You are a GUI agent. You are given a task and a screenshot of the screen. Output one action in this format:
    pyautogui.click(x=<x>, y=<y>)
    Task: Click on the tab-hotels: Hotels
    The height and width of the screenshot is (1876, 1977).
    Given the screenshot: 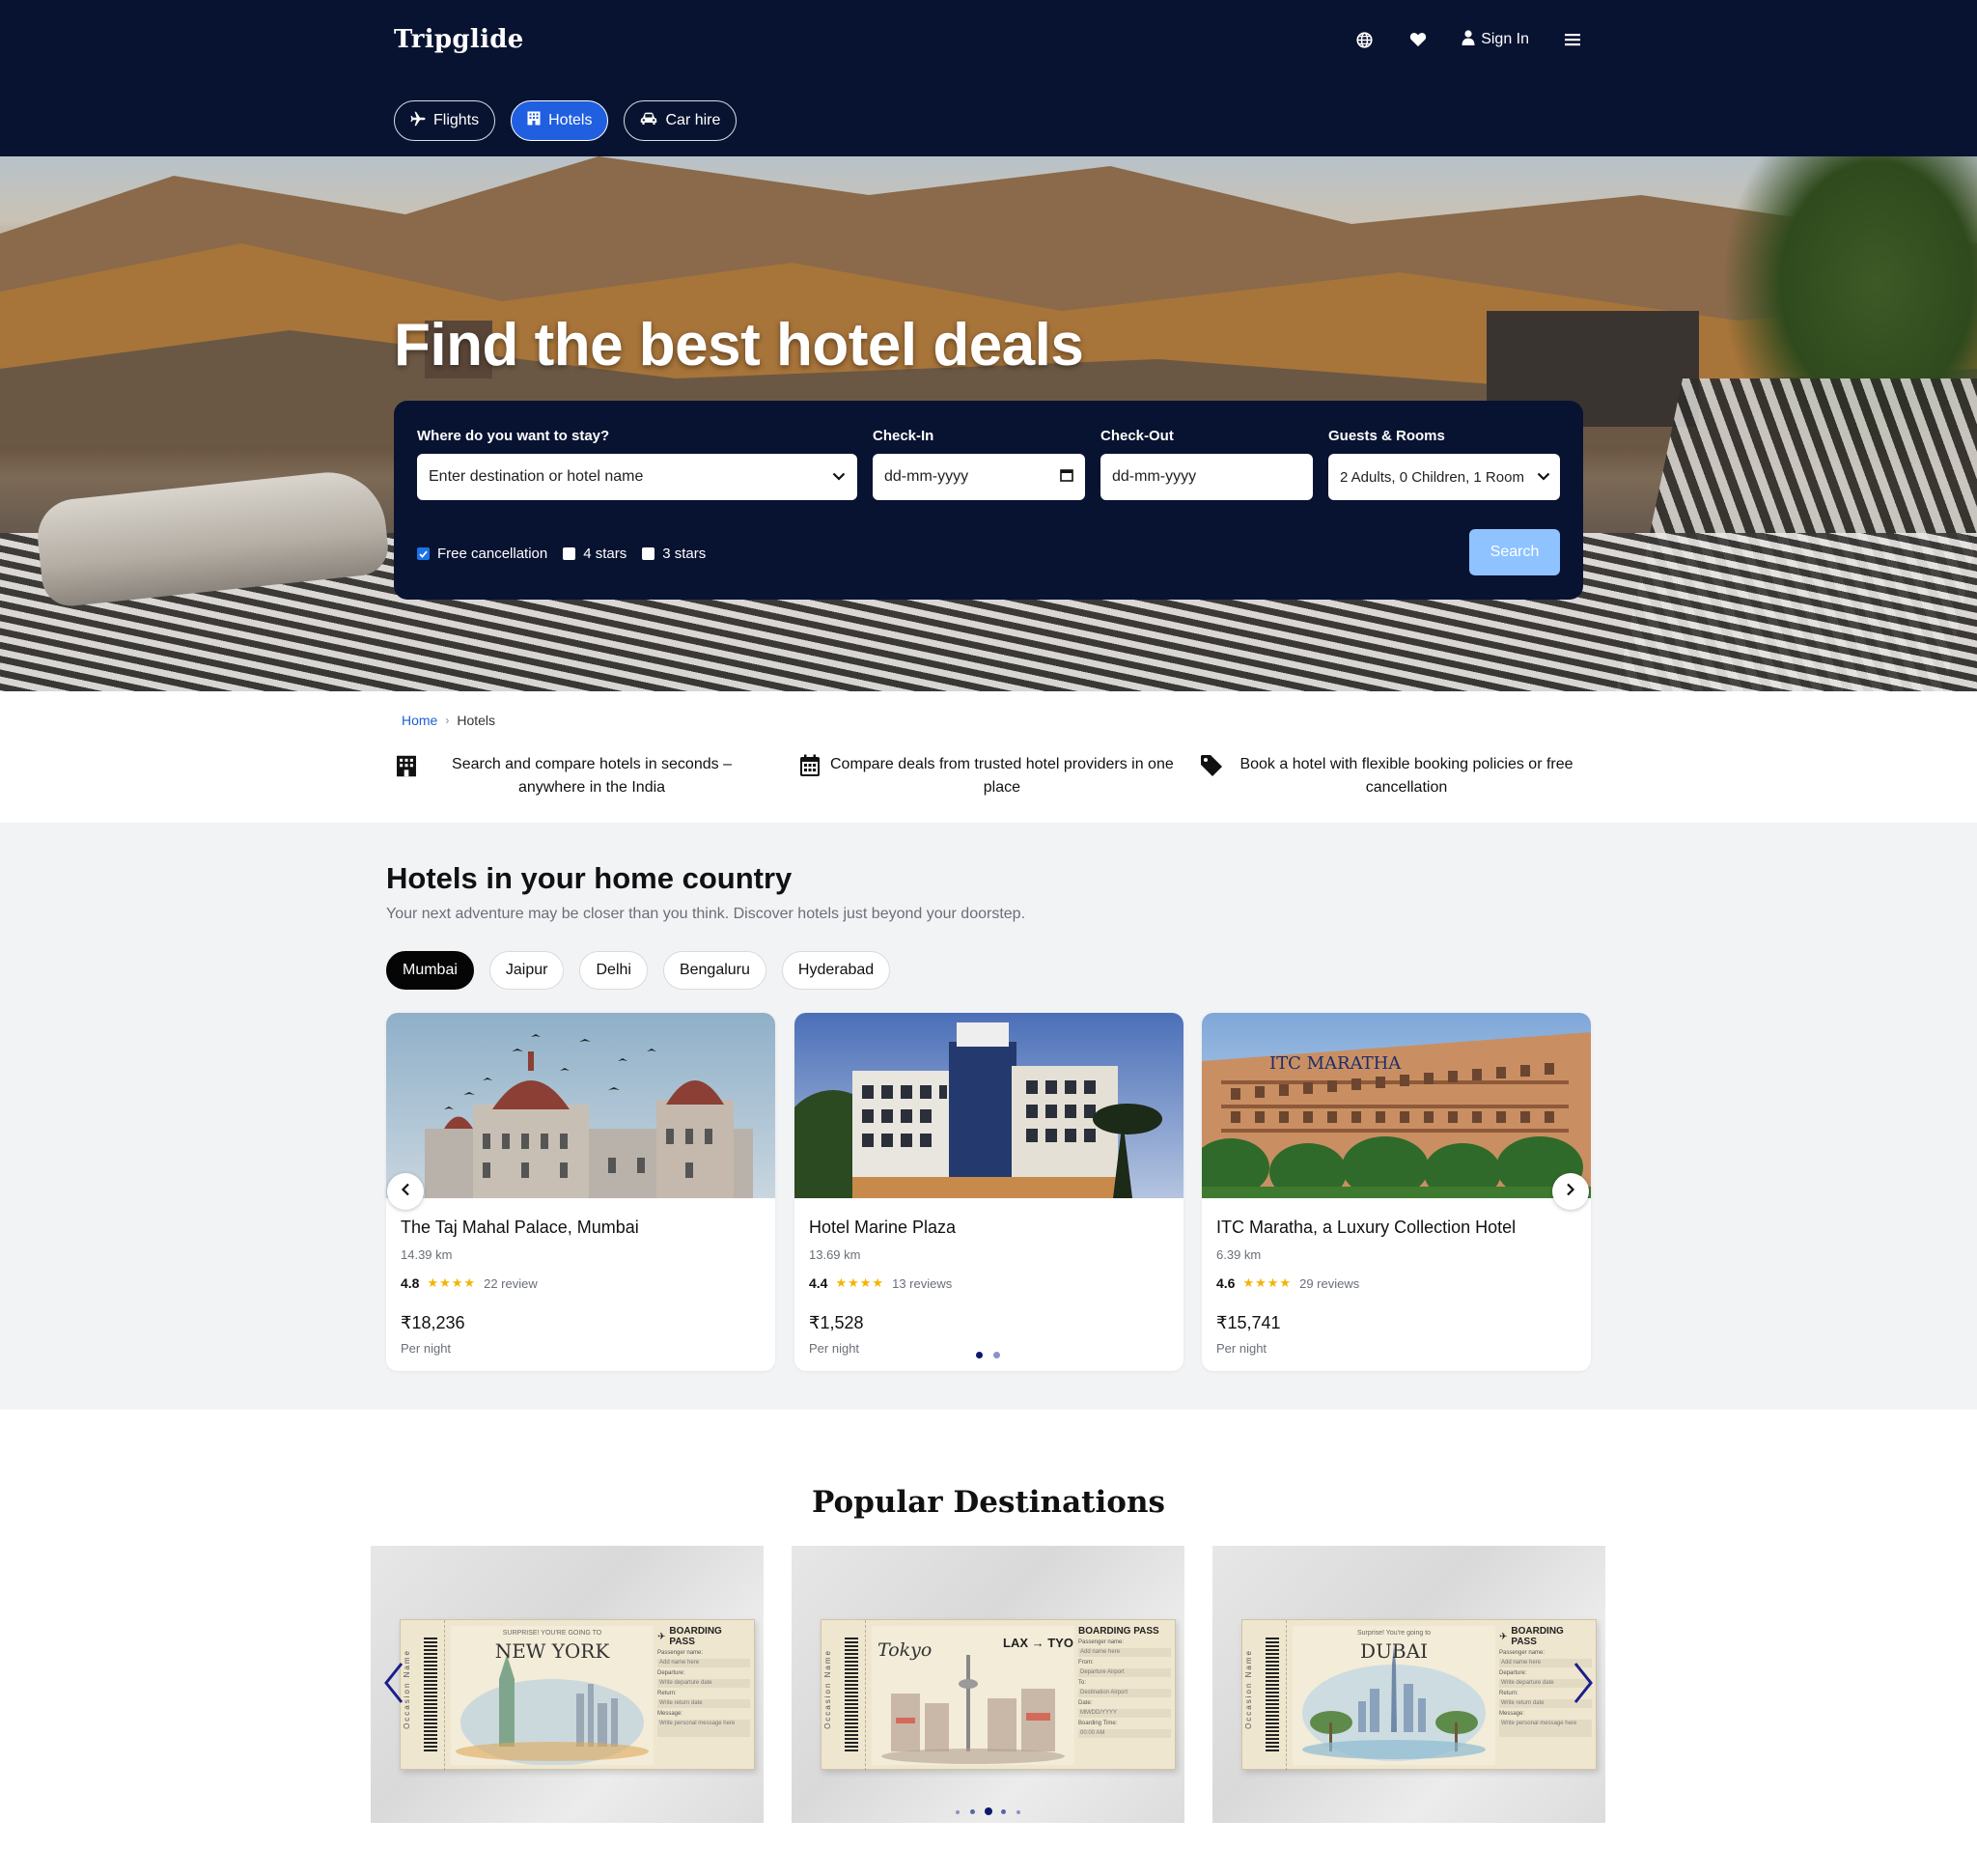 What is the action you would take?
    pyautogui.click(x=560, y=121)
    